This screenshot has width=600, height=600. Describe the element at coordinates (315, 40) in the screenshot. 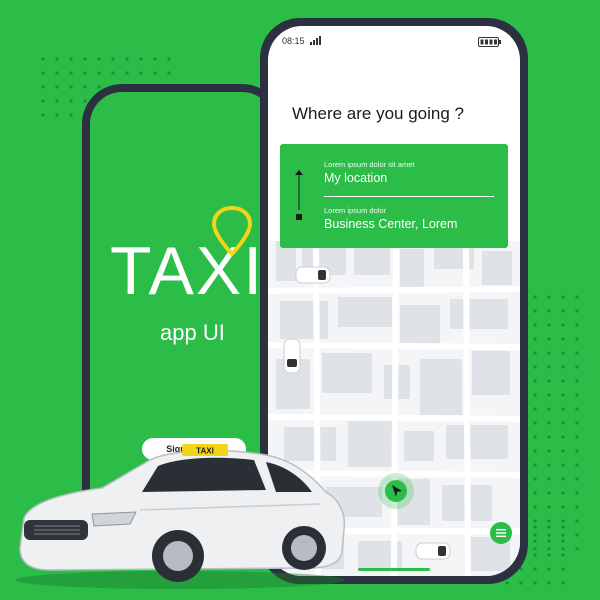

I see `signal-icon` at that location.